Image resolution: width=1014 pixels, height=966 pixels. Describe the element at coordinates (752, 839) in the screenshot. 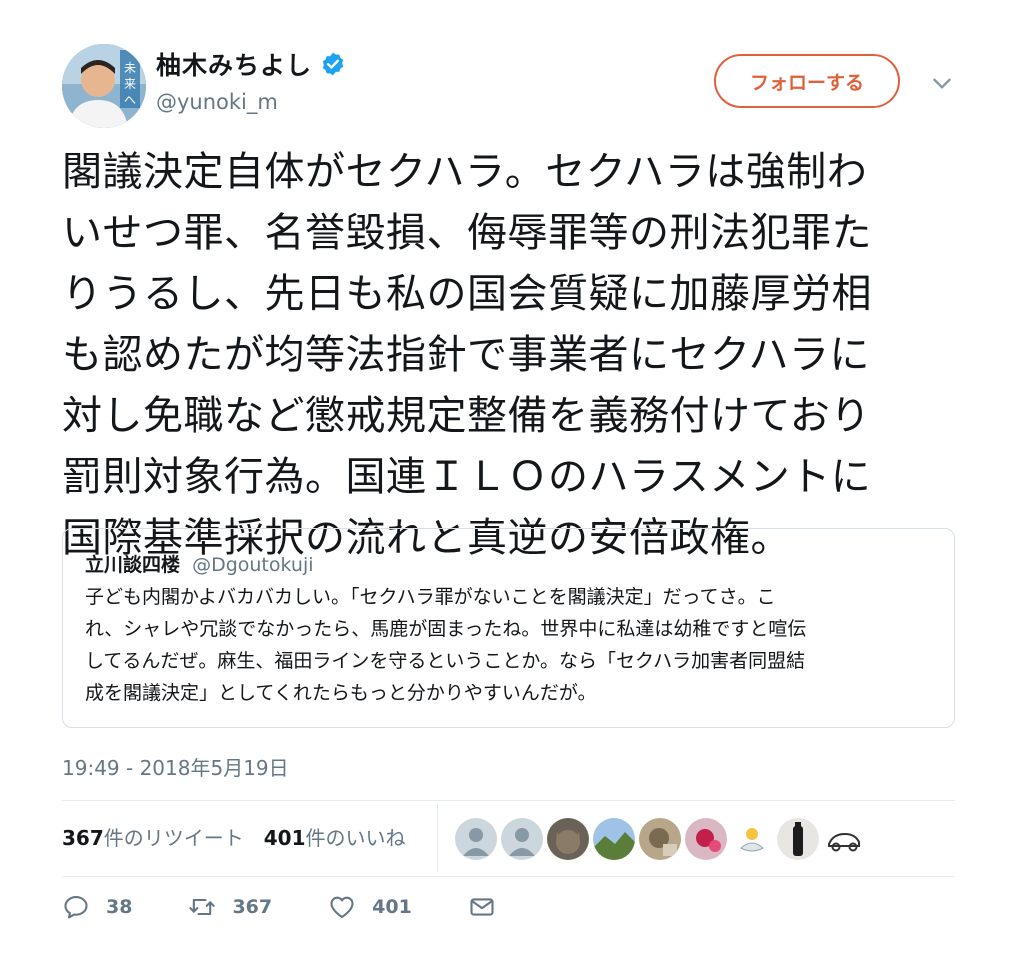

I see `cartoon-avatar` at that location.